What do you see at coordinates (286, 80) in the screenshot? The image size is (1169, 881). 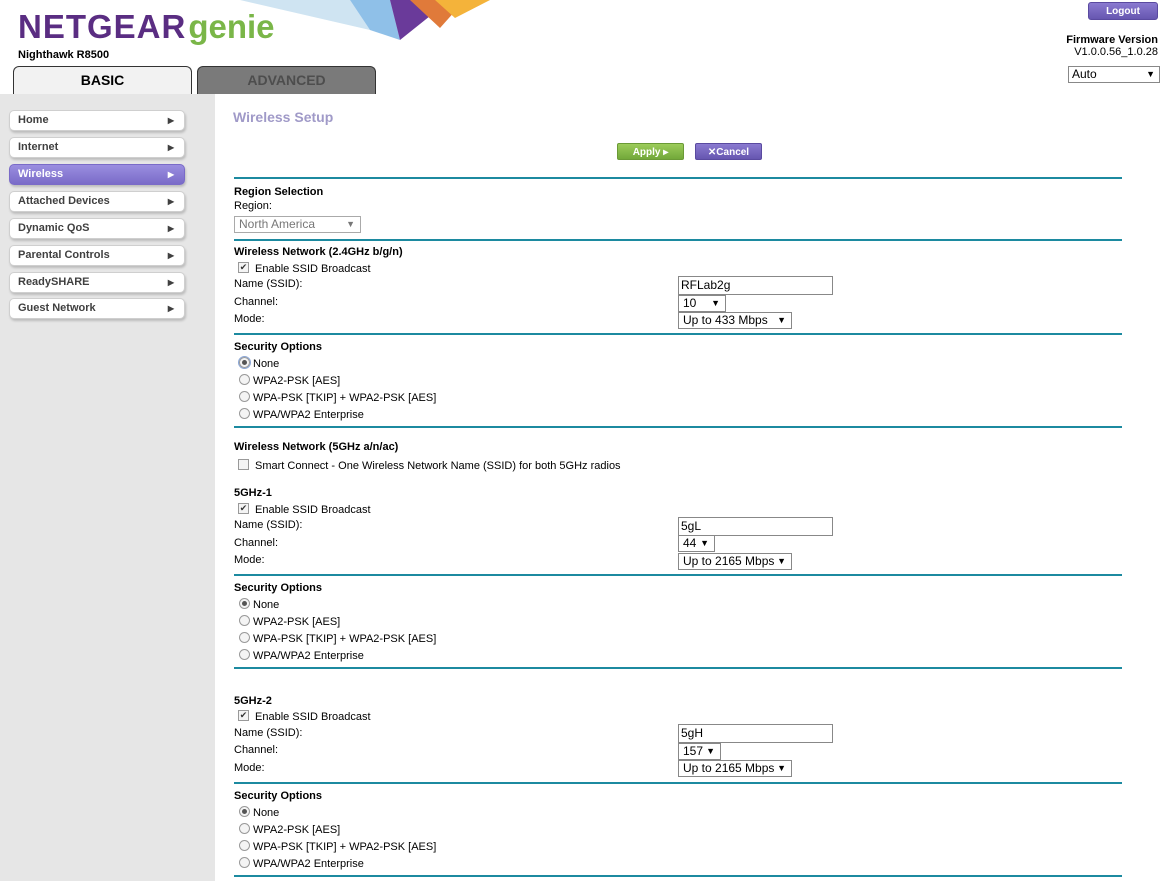 I see `tab-advanced: ADVANCED` at bounding box center [286, 80].